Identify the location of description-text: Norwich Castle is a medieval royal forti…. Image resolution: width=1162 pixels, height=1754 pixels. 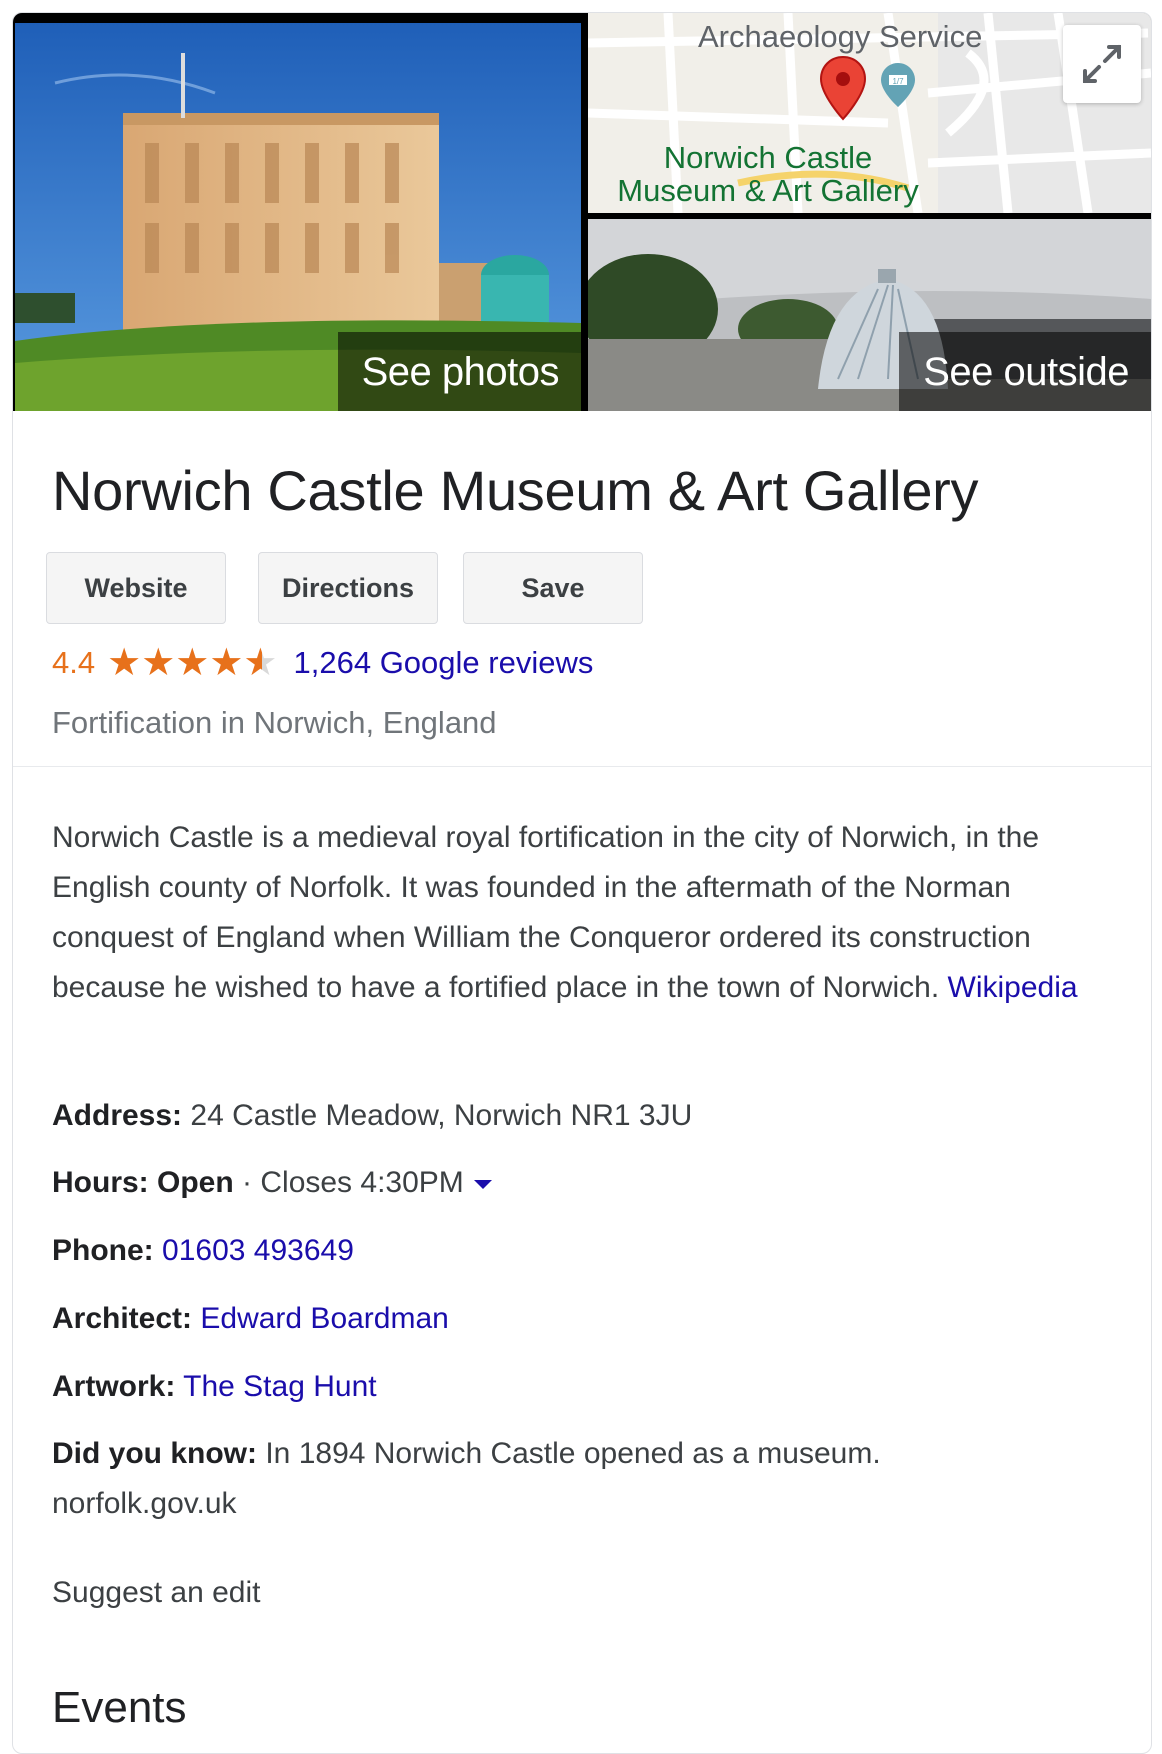
(546, 912).